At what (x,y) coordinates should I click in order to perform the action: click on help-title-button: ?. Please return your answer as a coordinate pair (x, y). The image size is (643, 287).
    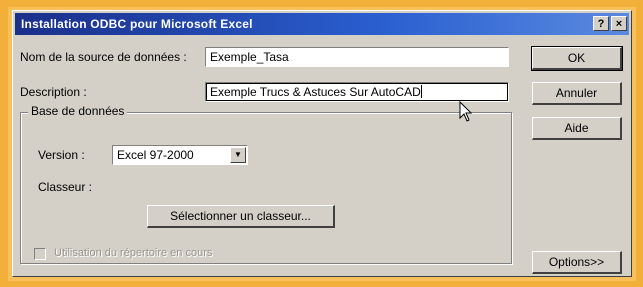
    Looking at the image, I should click on (601, 23).